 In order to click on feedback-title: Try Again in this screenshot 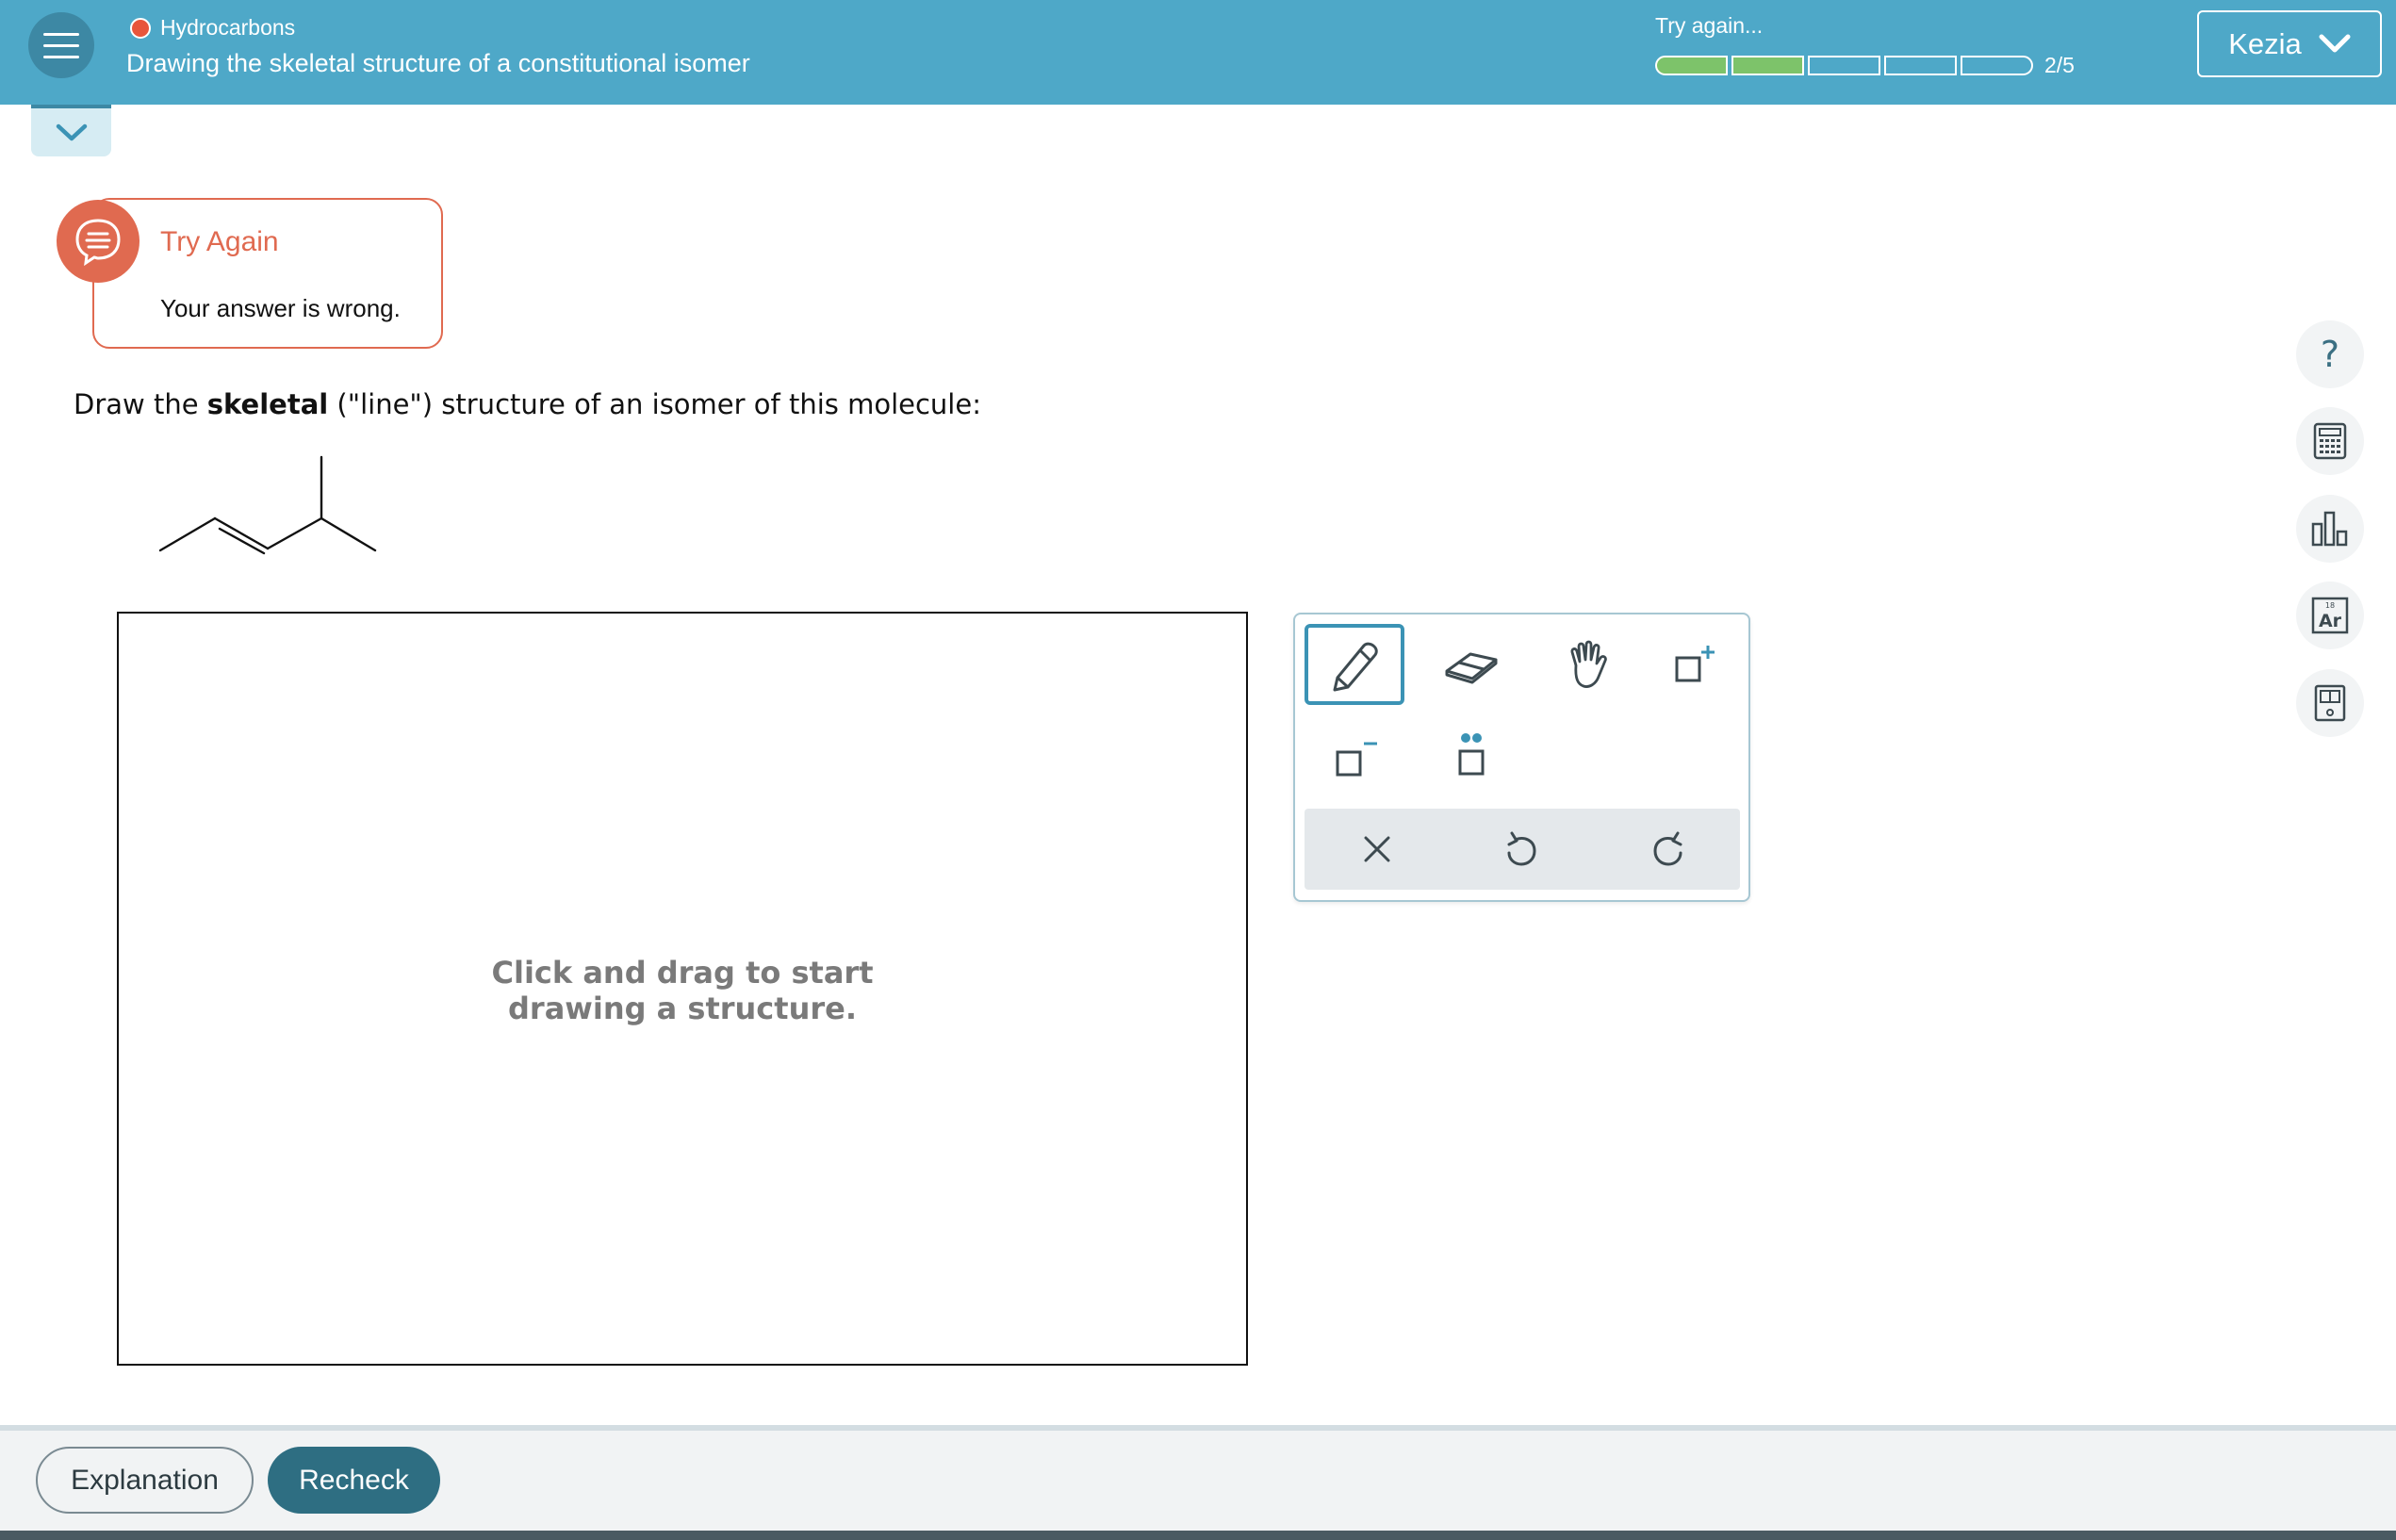, I will do `click(219, 242)`.